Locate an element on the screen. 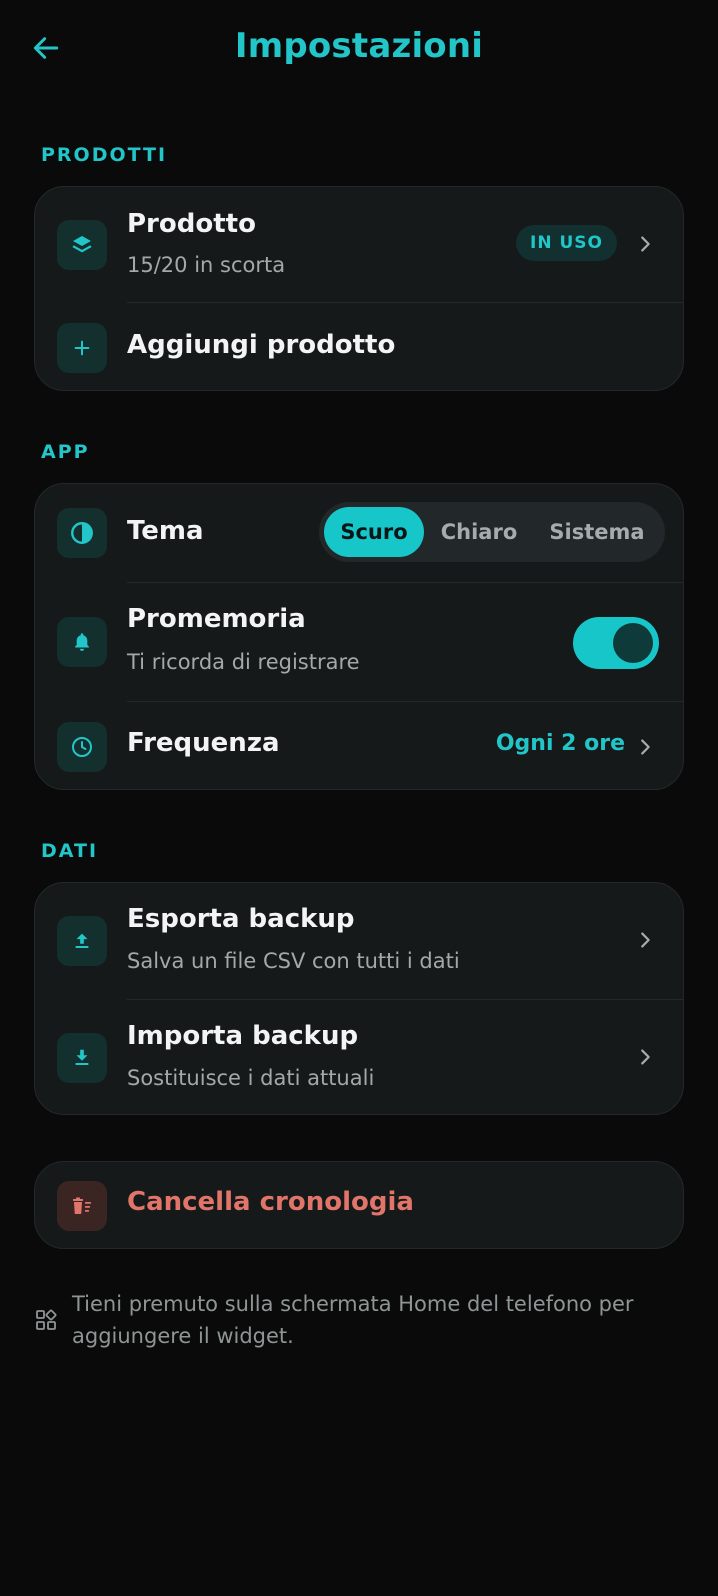  section-label-products: PRODOTTI is located at coordinates (104, 155).